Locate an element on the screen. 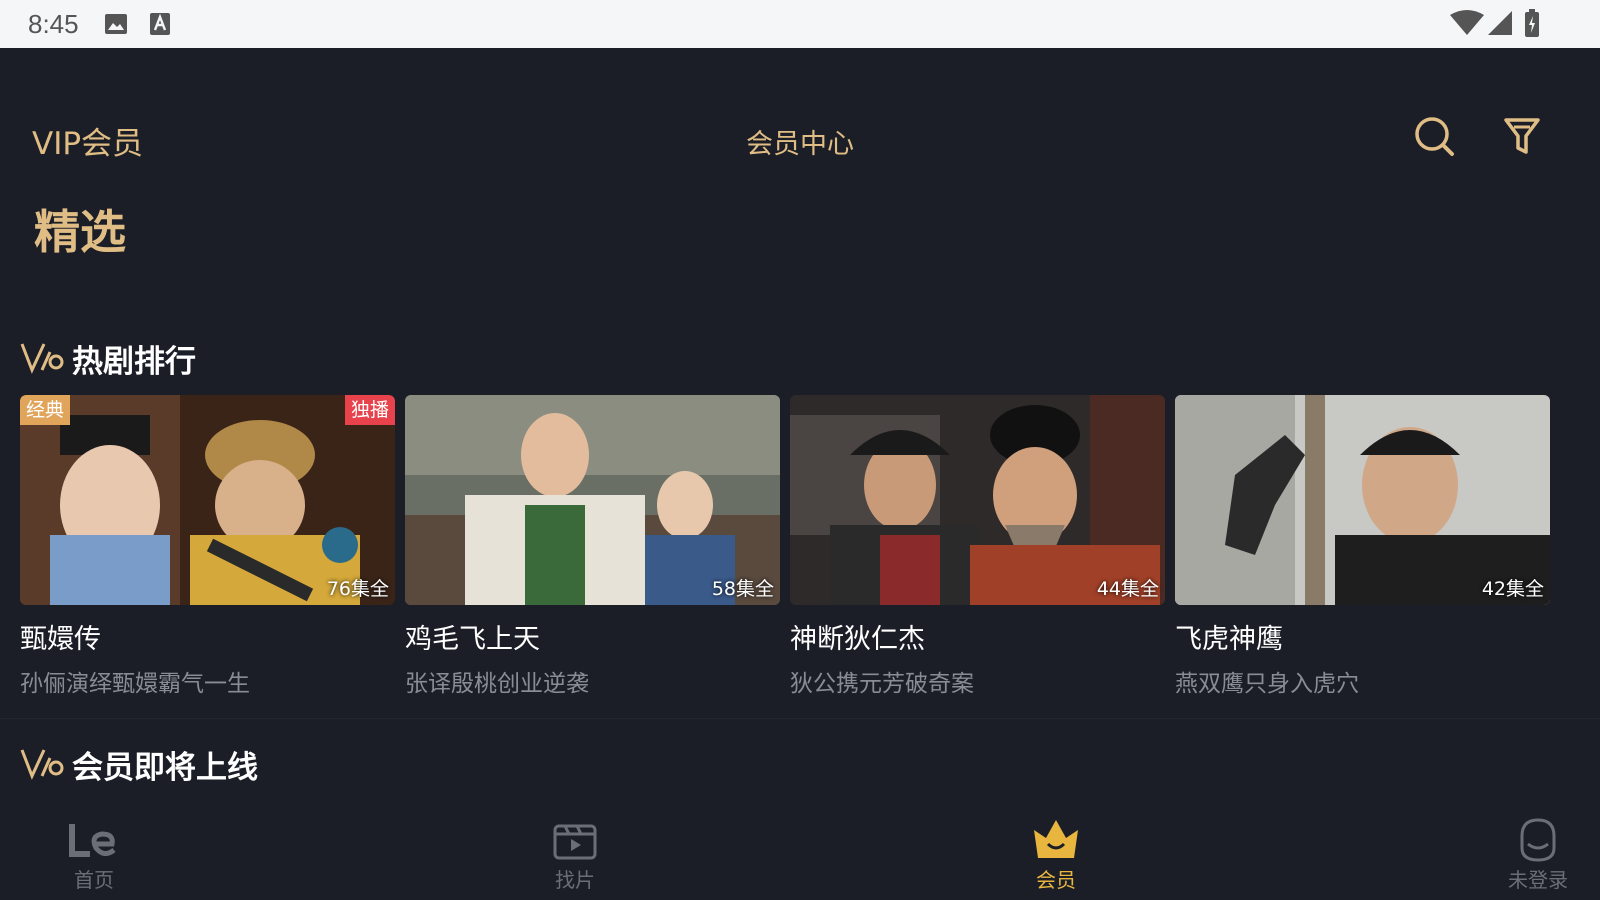 Image resolution: width=1600 pixels, height=900 pixels. drama-title: 飞虎神鹰 is located at coordinates (1362, 636).